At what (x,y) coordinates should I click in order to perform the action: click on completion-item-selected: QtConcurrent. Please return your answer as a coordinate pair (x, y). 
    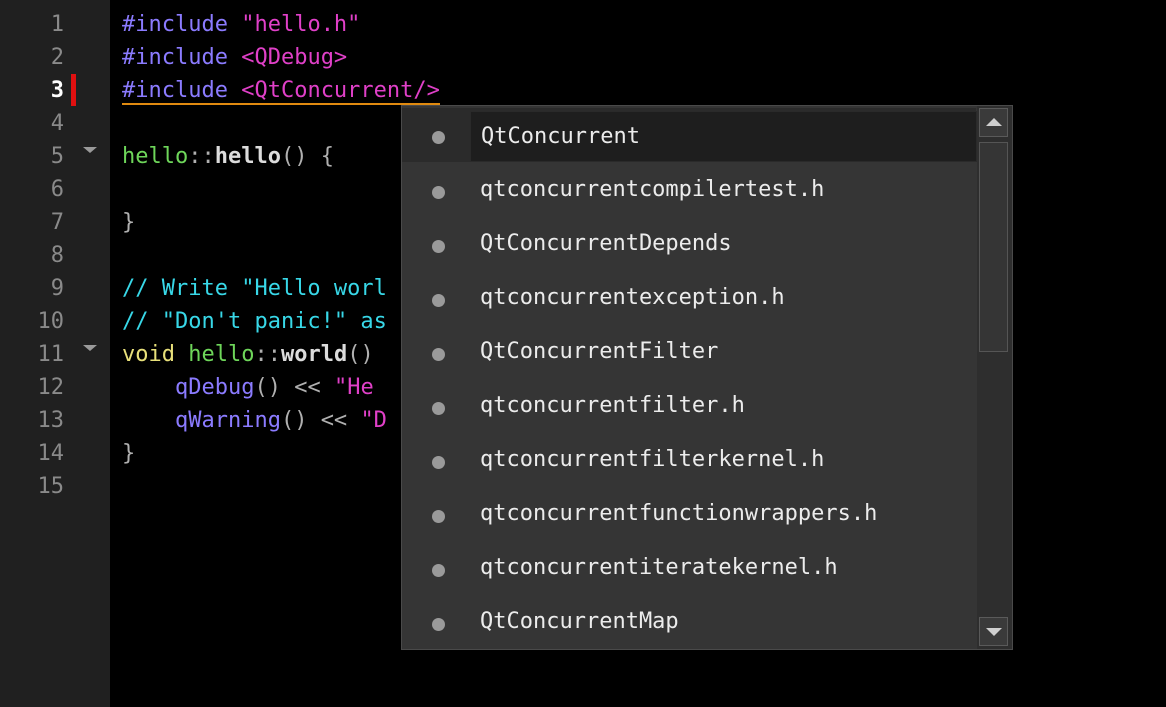
    Looking at the image, I should click on (689, 135).